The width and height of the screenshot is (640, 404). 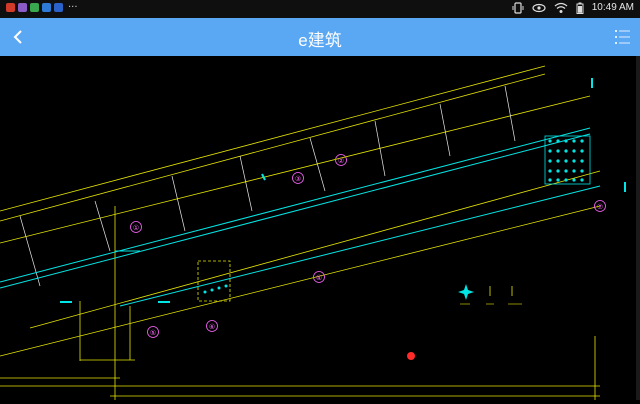 I want to click on app-bar: e建筑, so click(x=320, y=37).